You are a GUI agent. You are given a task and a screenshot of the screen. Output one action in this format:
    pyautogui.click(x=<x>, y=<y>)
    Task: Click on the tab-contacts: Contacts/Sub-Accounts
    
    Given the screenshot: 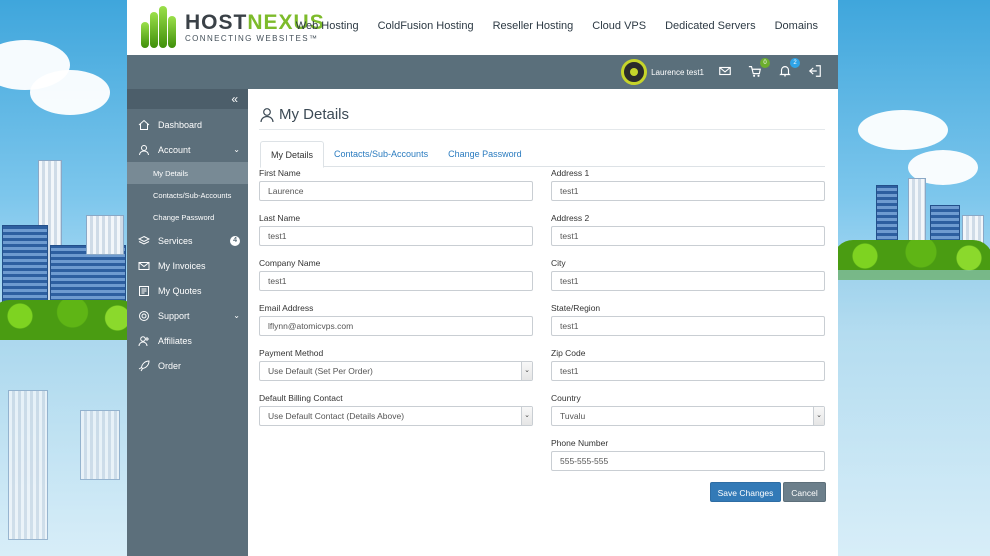 What is the action you would take?
    pyautogui.click(x=381, y=154)
    